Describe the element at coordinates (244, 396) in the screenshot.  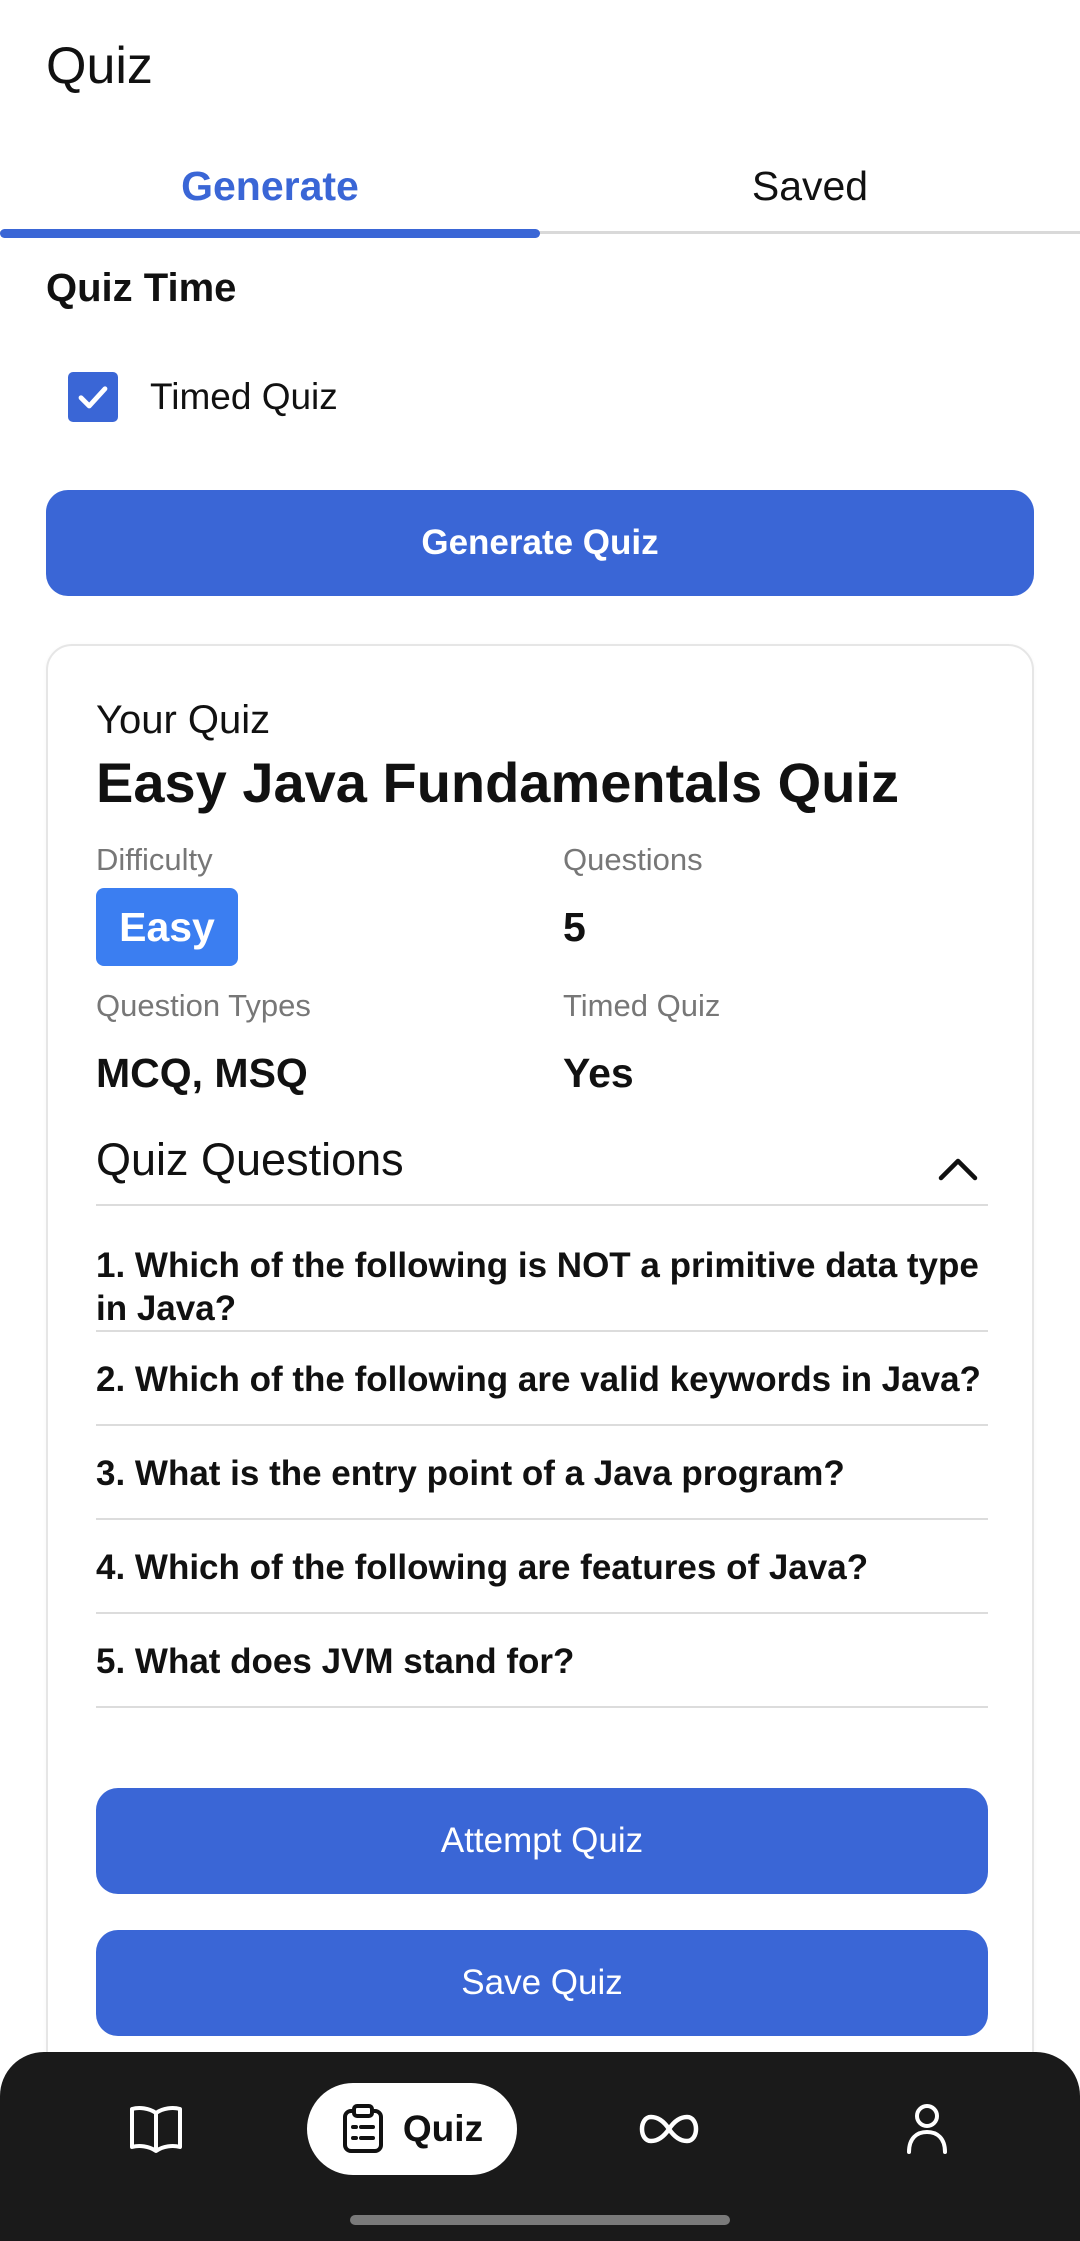
I see `timed-quiz-label: Timed Quiz` at that location.